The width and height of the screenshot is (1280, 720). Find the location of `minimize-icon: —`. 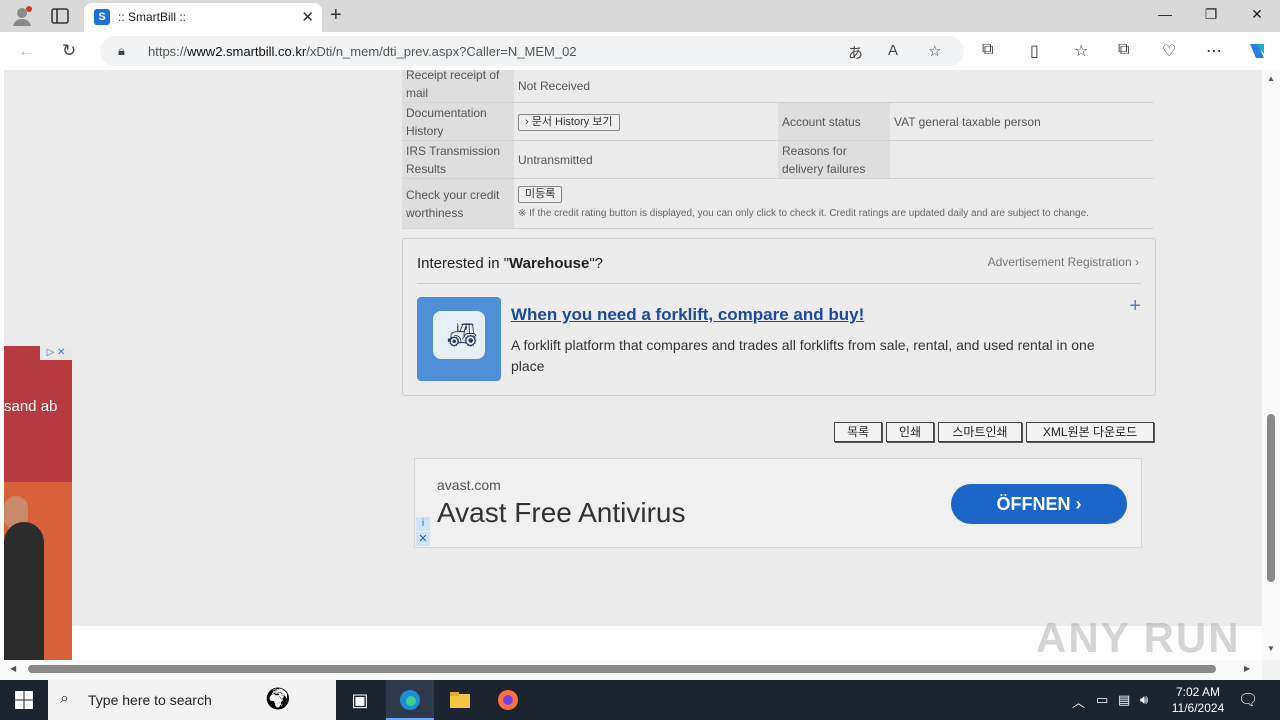

minimize-icon: — is located at coordinates (1165, 14).